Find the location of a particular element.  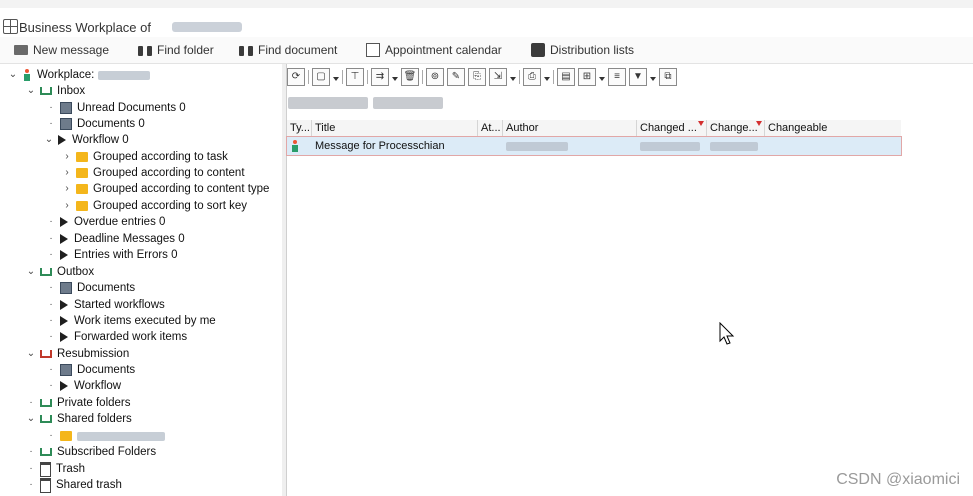

row-changed-2-cell is located at coordinates (736, 146).